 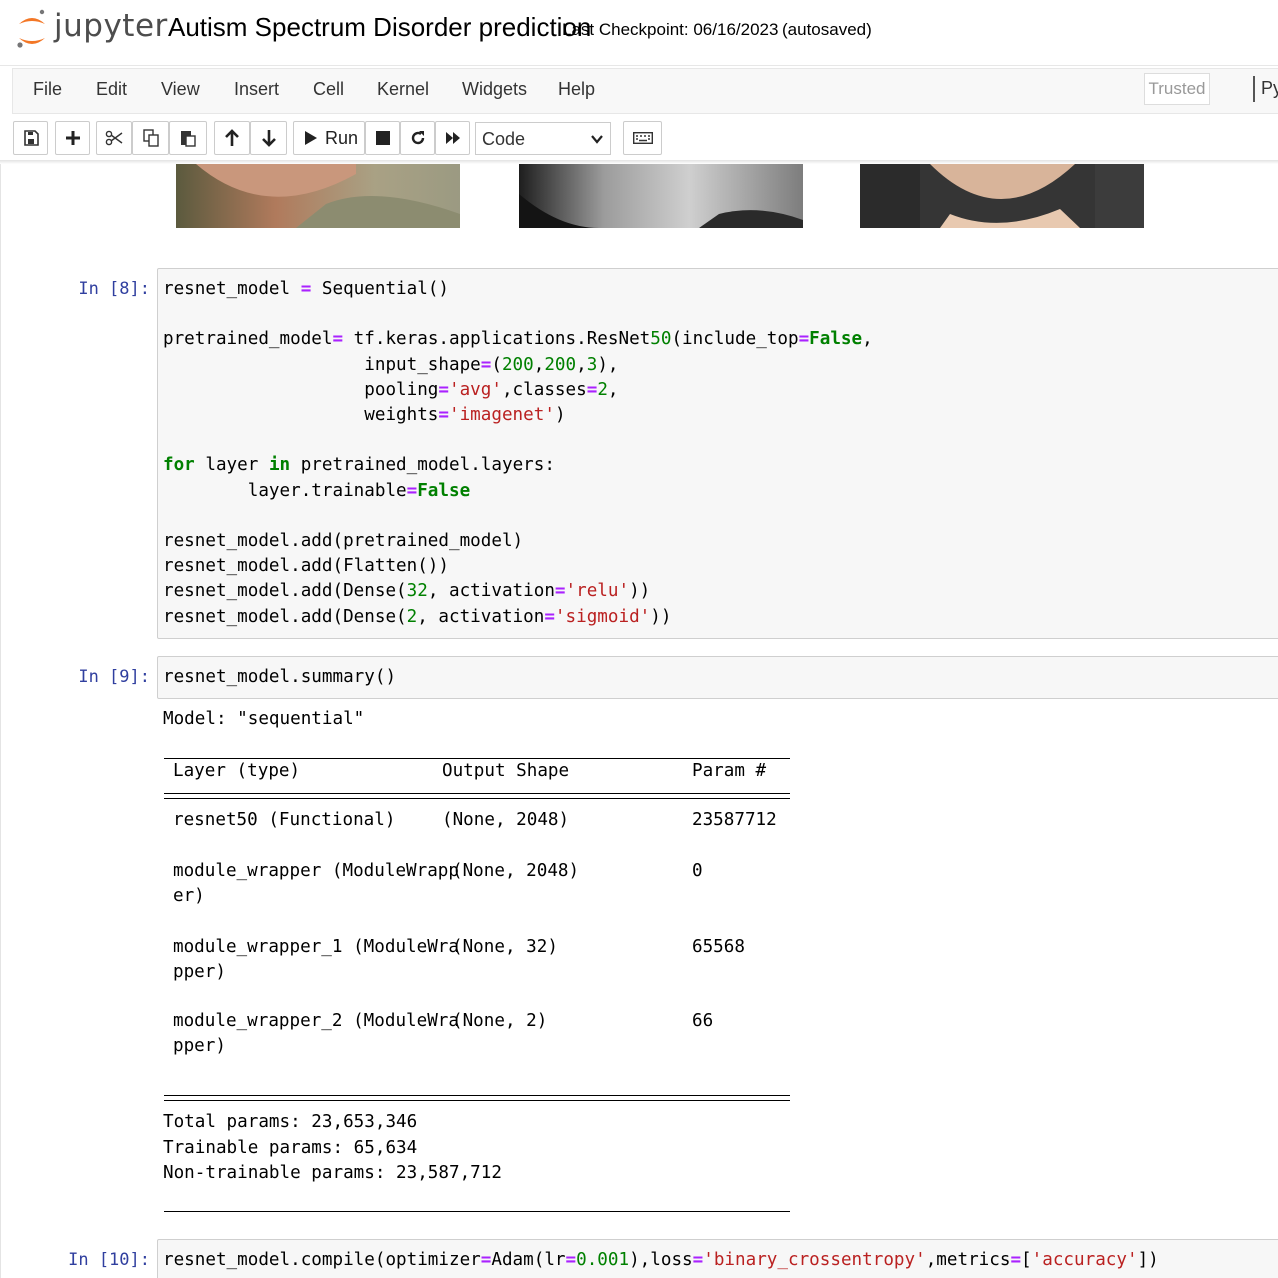 What do you see at coordinates (114, 289) in the screenshot?
I see `cell-8-prompt: In [8]:` at bounding box center [114, 289].